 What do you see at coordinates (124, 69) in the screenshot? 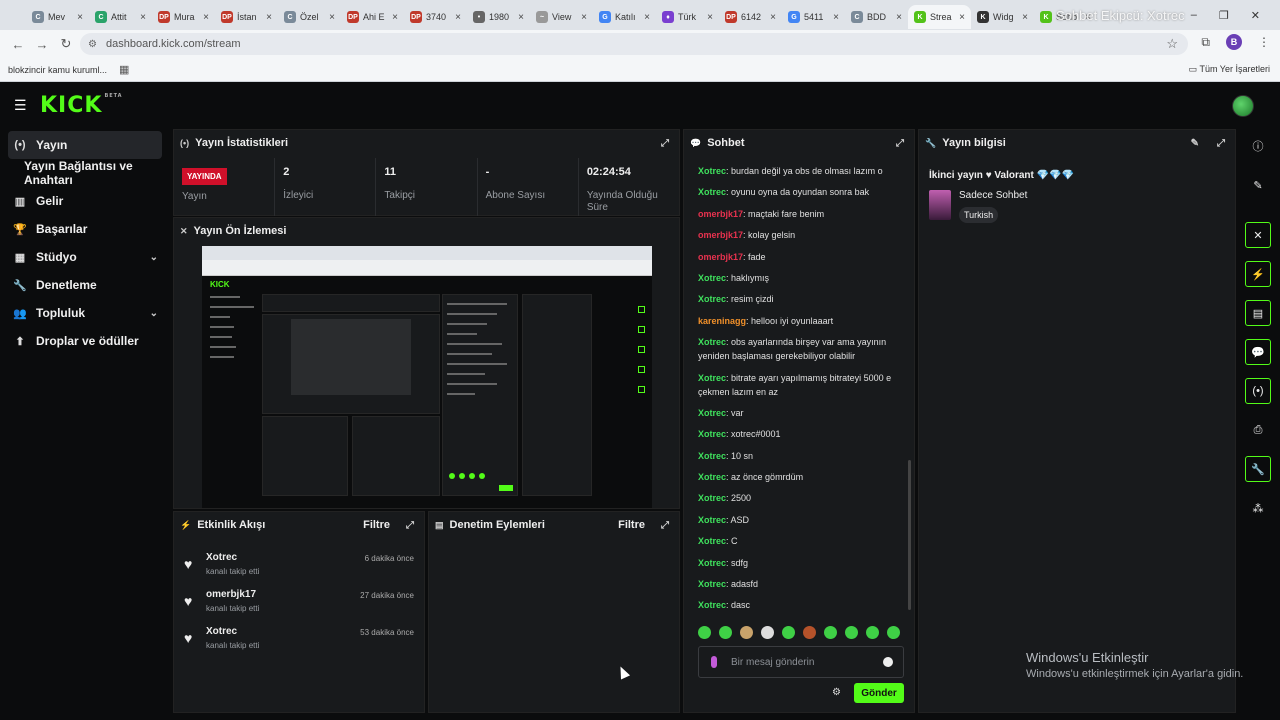
I see `apps-grid-icon: ▦` at bounding box center [124, 69].